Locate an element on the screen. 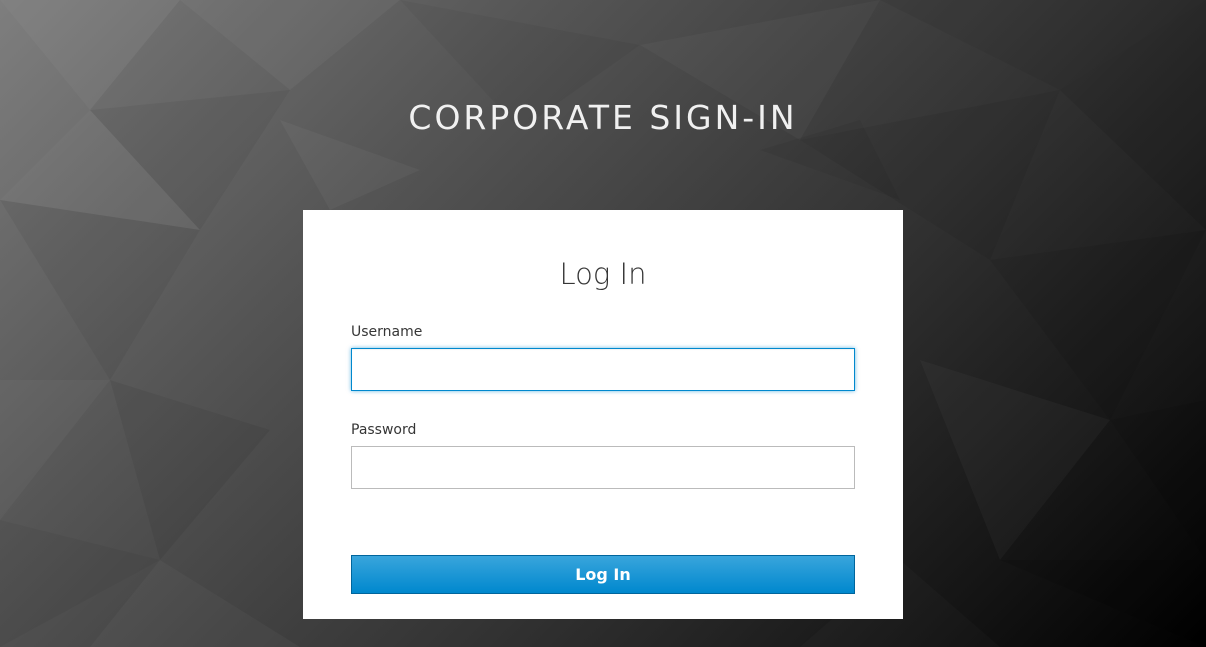 The width and height of the screenshot is (1206, 647). username-input is located at coordinates (603, 369).